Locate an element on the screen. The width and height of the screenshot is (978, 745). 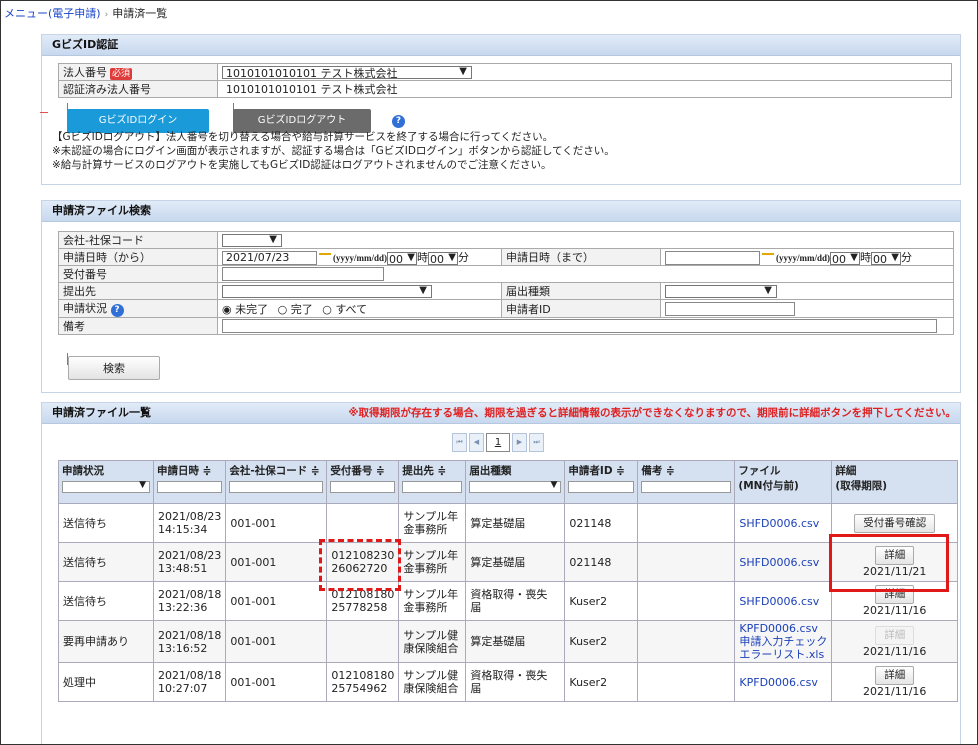
datetime-filter is located at coordinates (190, 487).